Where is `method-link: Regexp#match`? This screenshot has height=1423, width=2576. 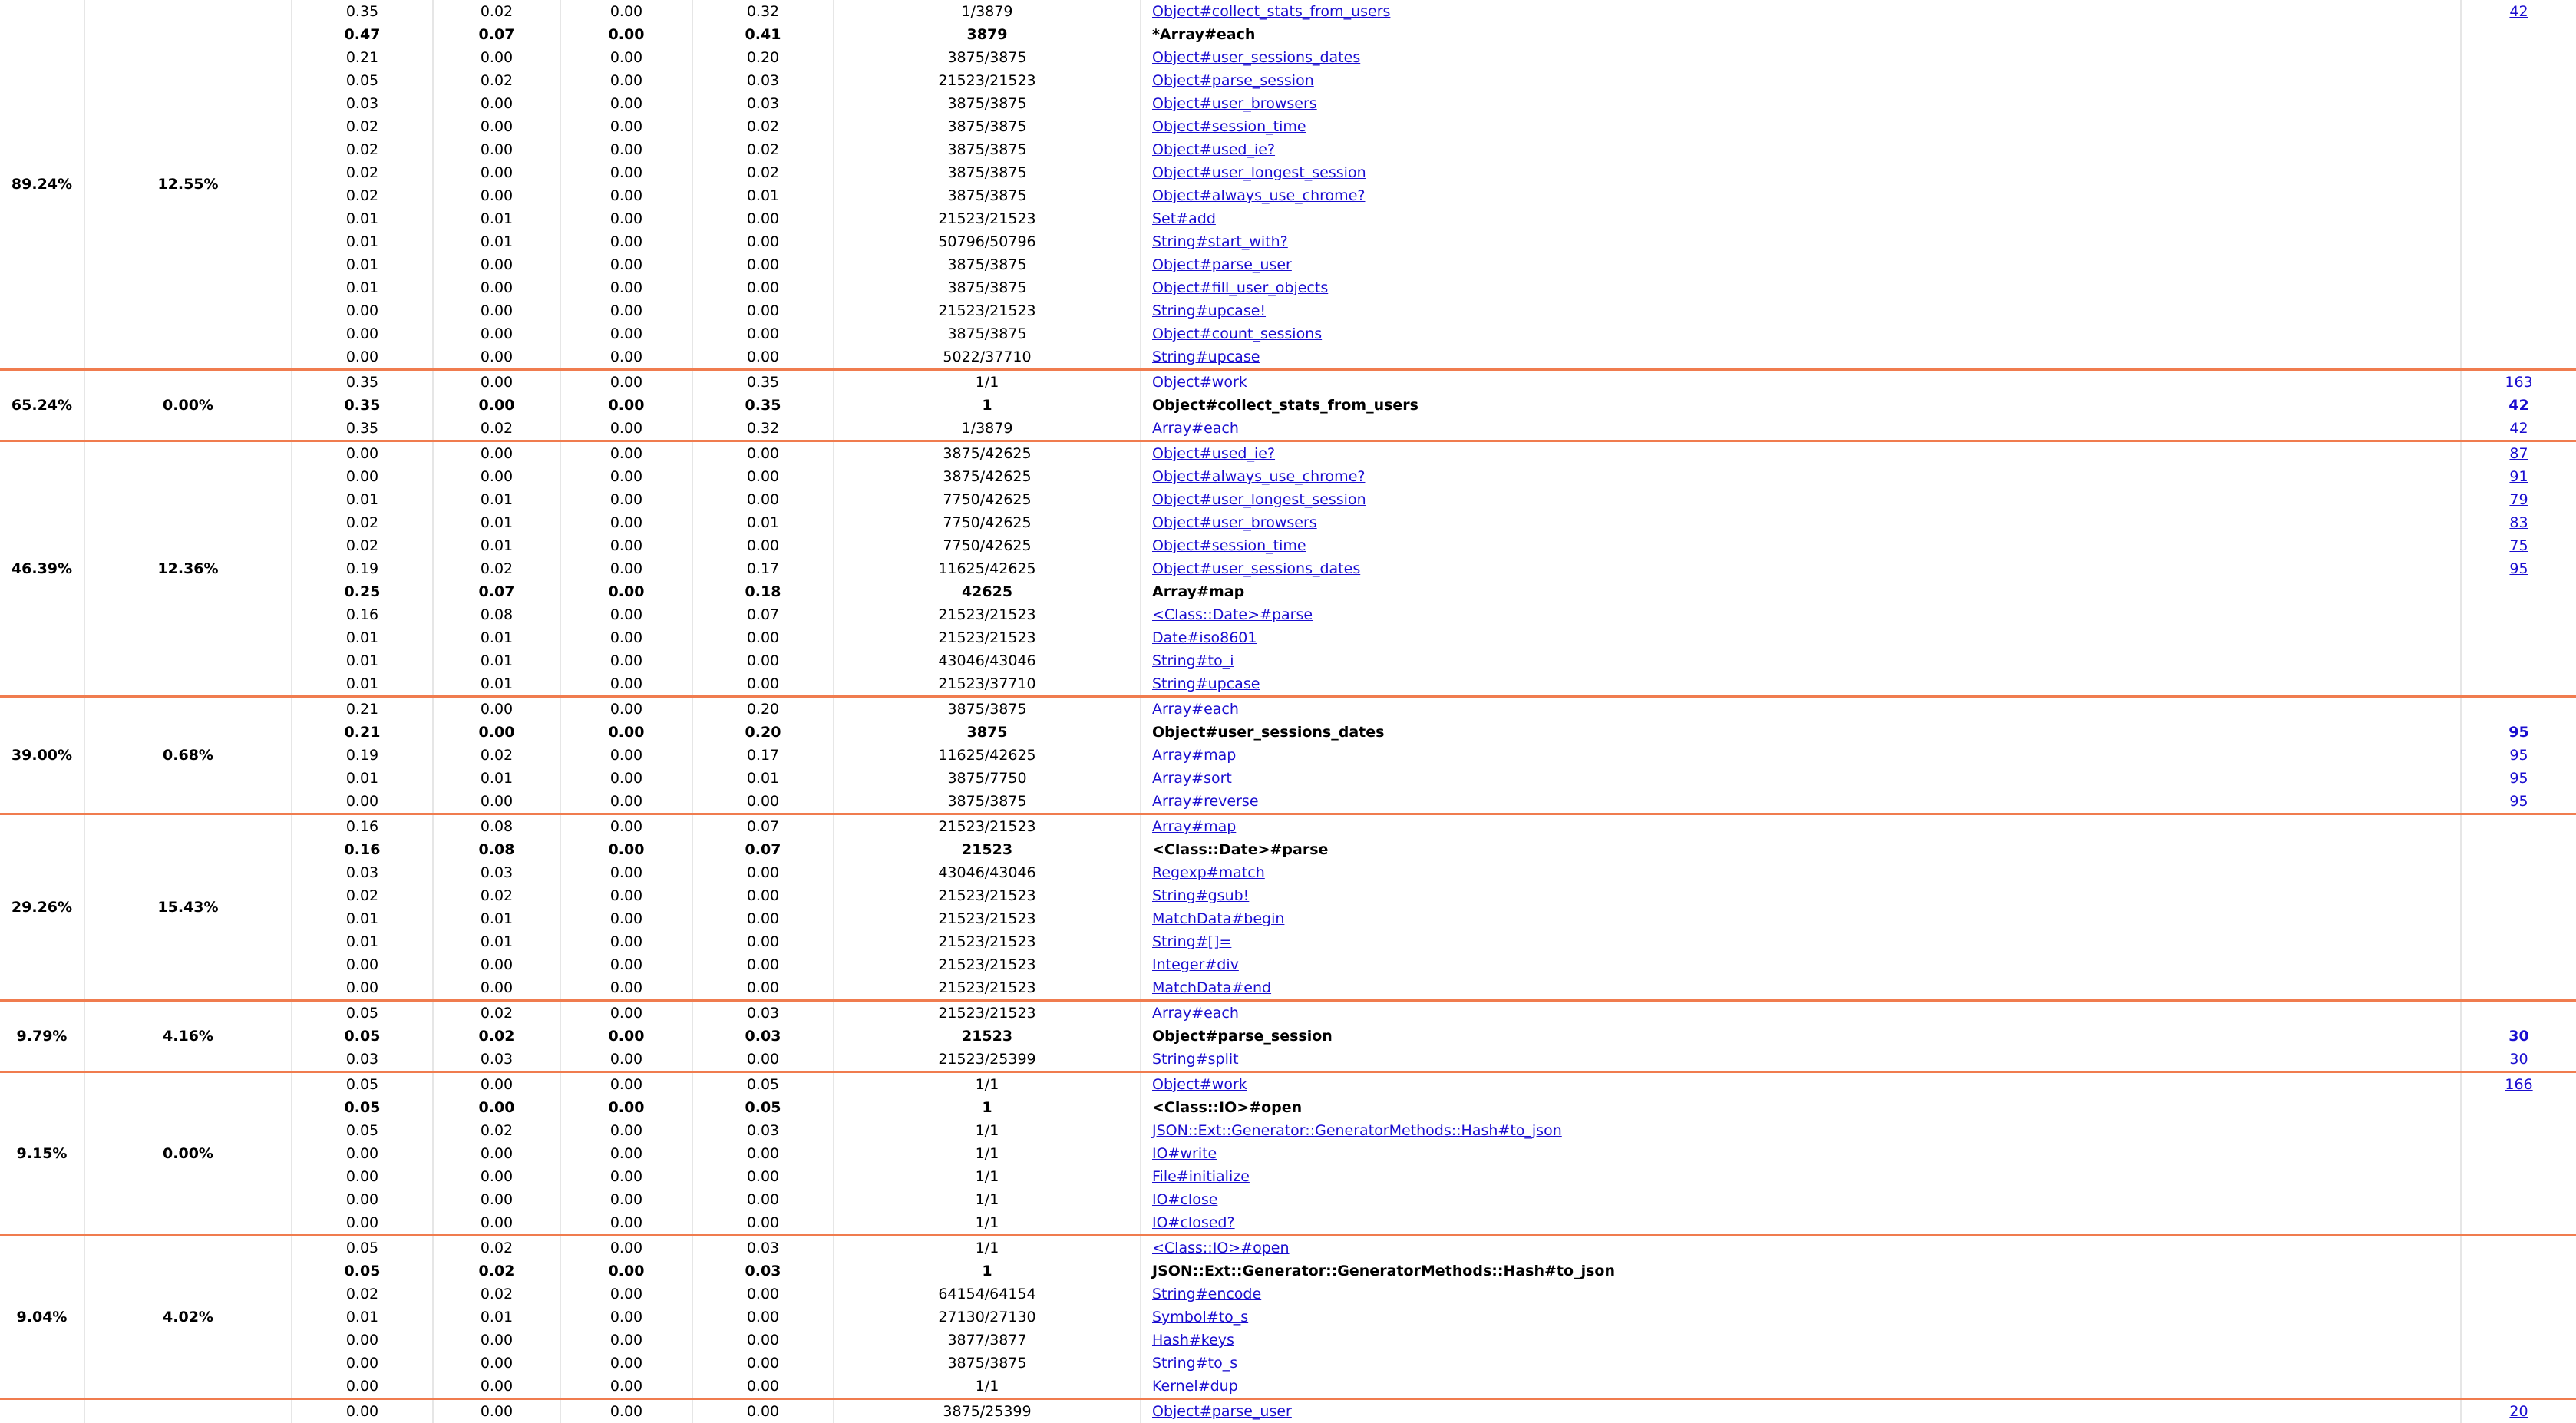 method-link: Regexp#match is located at coordinates (1208, 872).